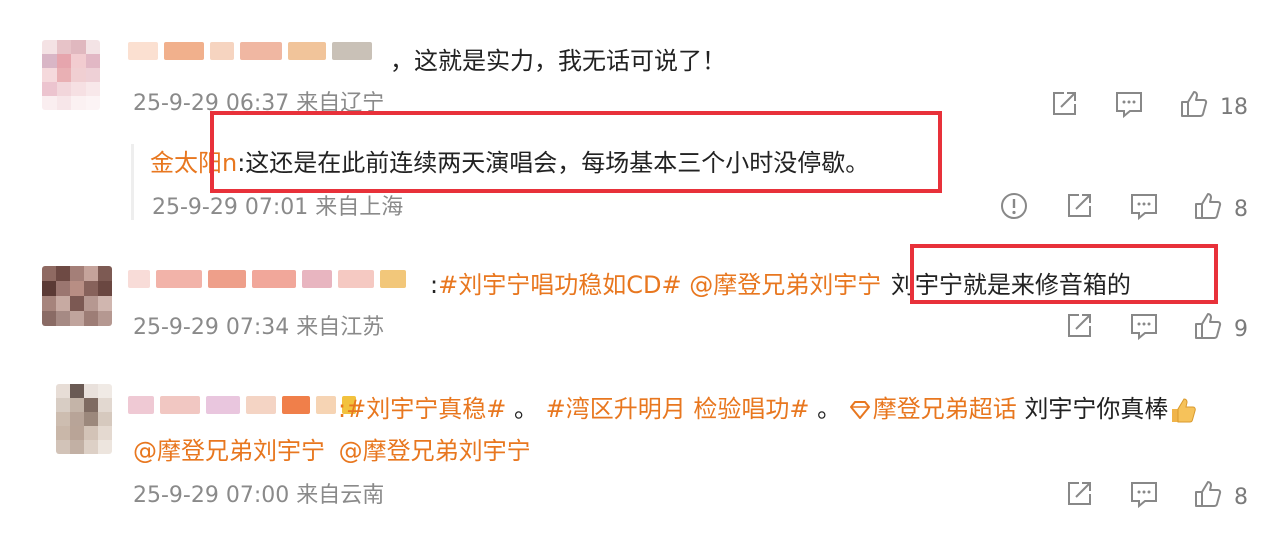 The width and height of the screenshot is (1264, 536). Describe the element at coordinates (422, 409) in the screenshot. I see `hashtag-link: :#刘宇宁真稳#` at that location.